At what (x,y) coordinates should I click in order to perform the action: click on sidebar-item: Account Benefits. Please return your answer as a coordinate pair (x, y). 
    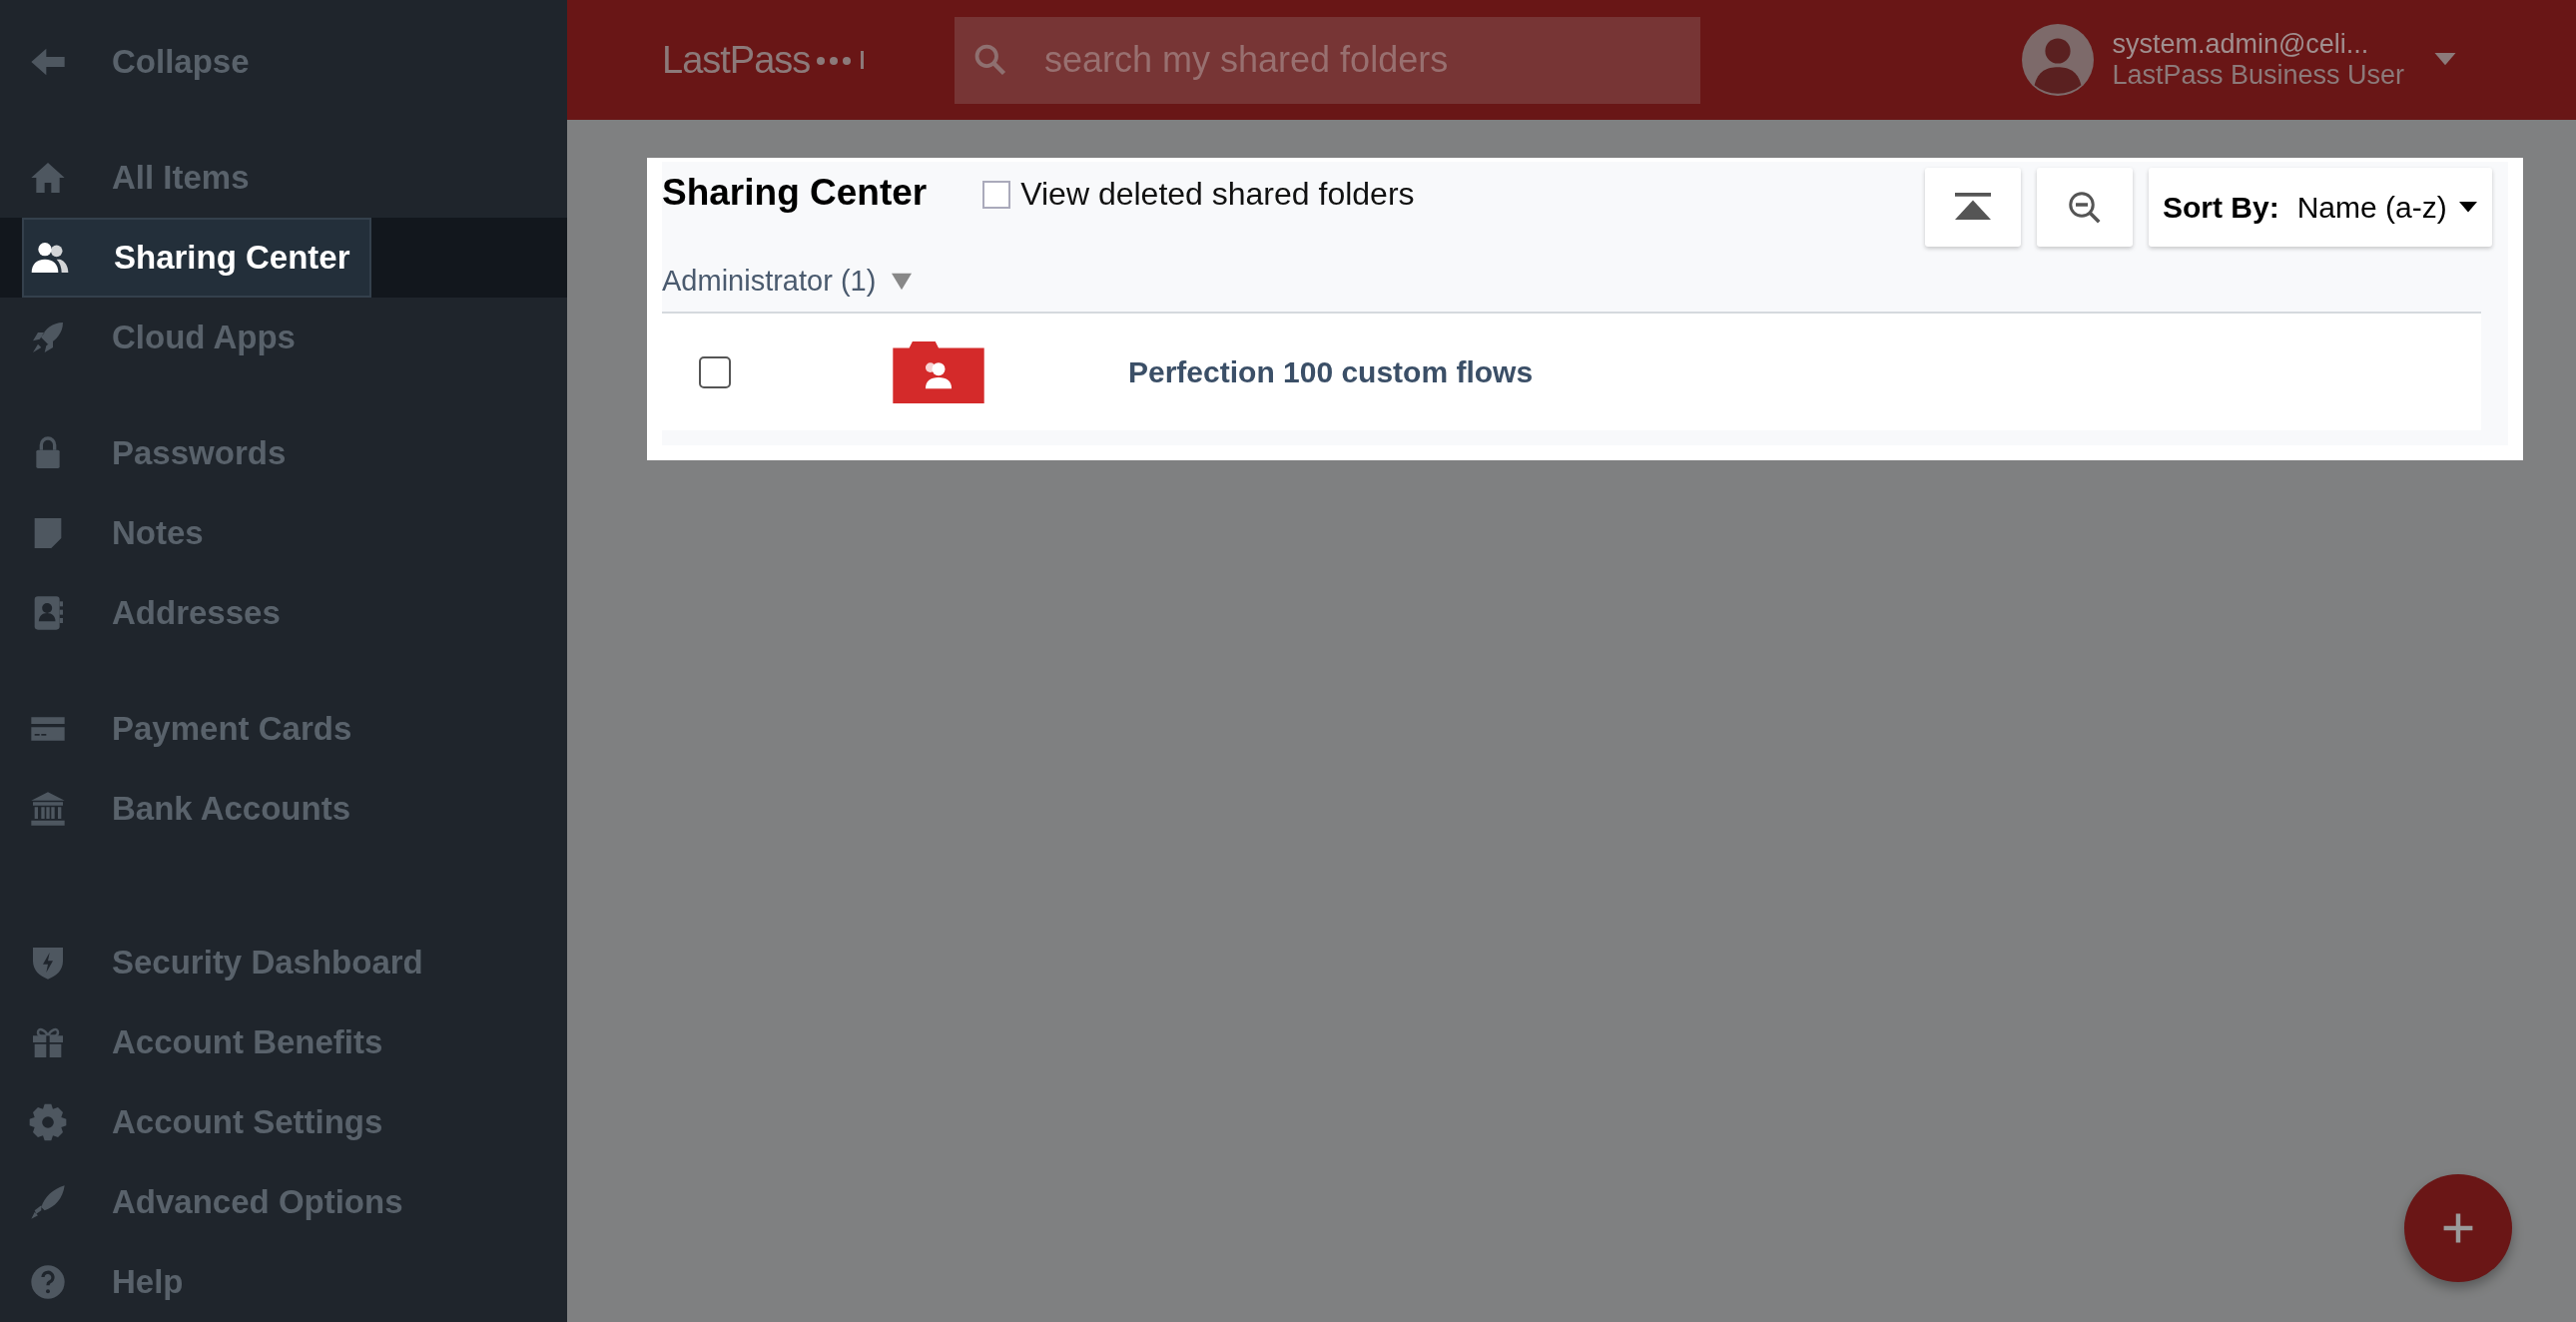
    Looking at the image, I should click on (203, 1042).